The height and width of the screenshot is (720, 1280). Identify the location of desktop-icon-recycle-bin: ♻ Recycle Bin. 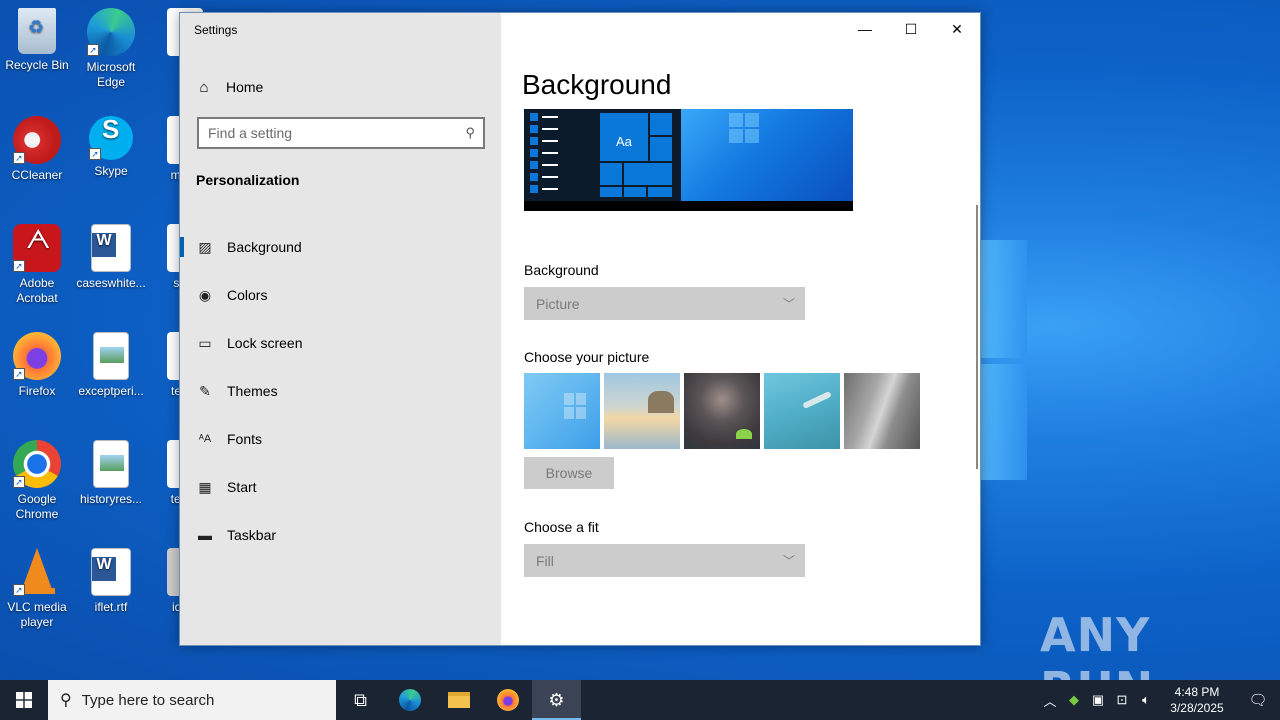
(37, 40).